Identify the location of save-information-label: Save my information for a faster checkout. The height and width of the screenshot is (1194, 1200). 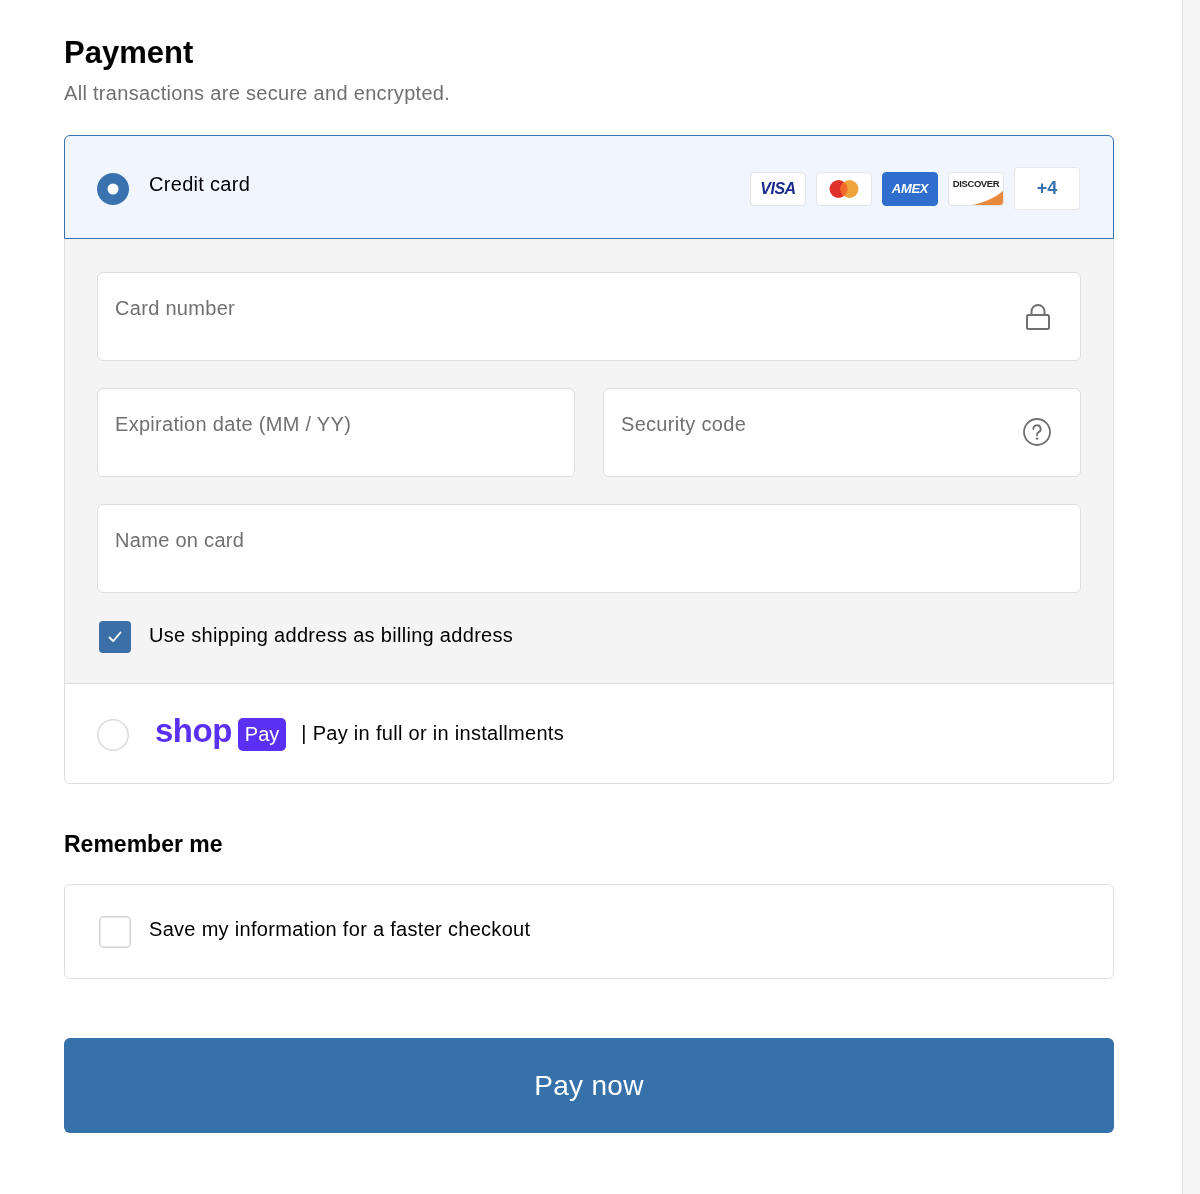
(340, 929).